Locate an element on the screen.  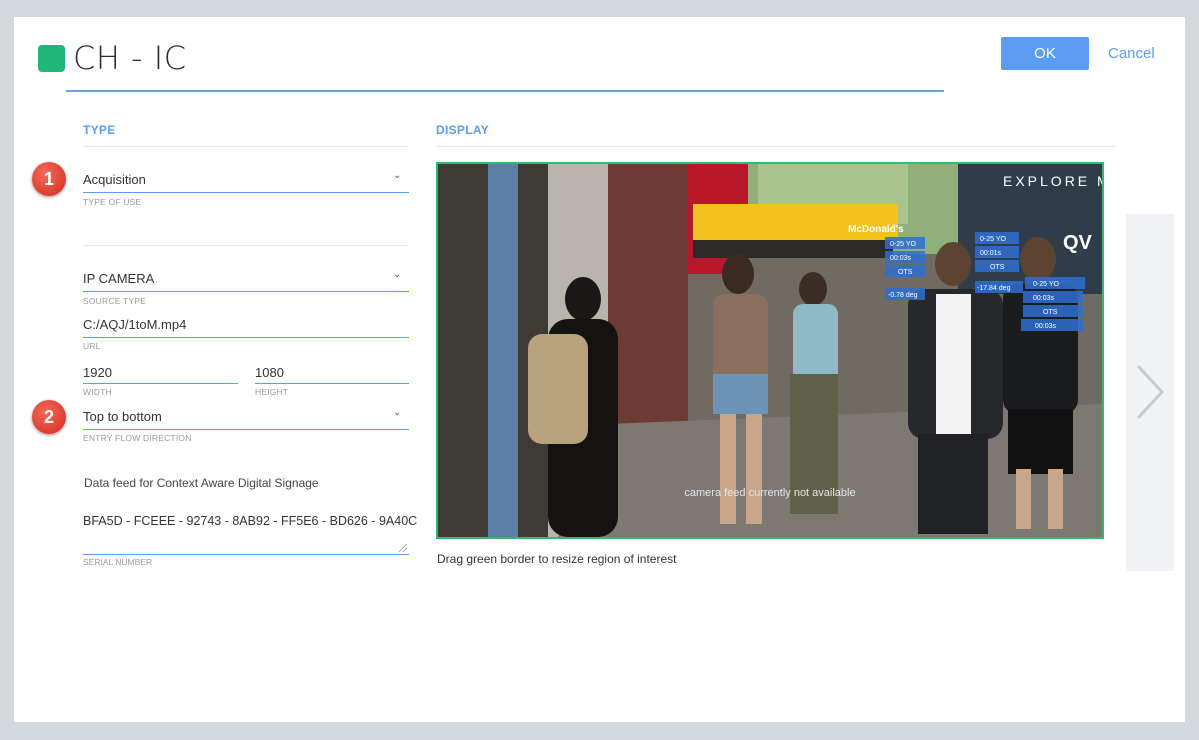
width-value: 1920 is located at coordinates (97, 372).